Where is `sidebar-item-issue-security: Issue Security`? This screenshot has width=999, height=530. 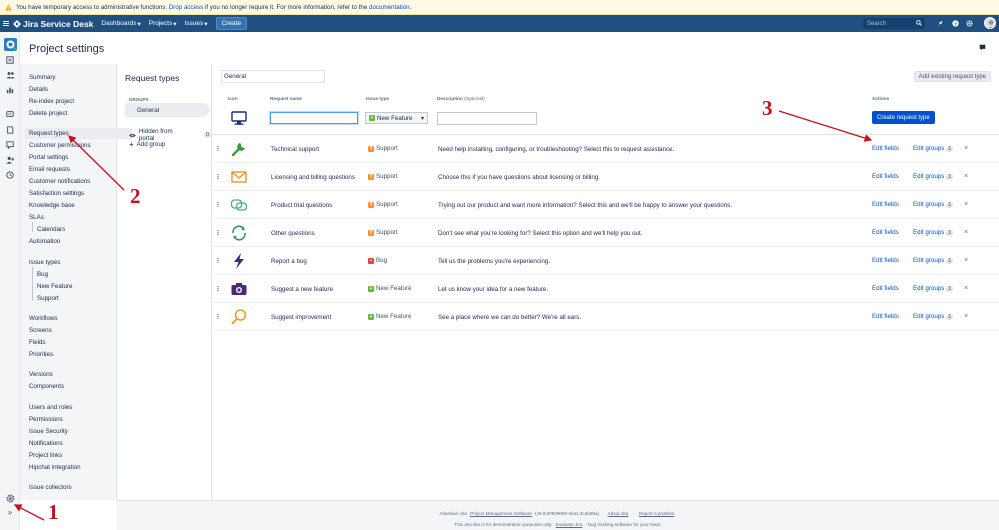 sidebar-item-issue-security: Issue Security is located at coordinates (48, 431).